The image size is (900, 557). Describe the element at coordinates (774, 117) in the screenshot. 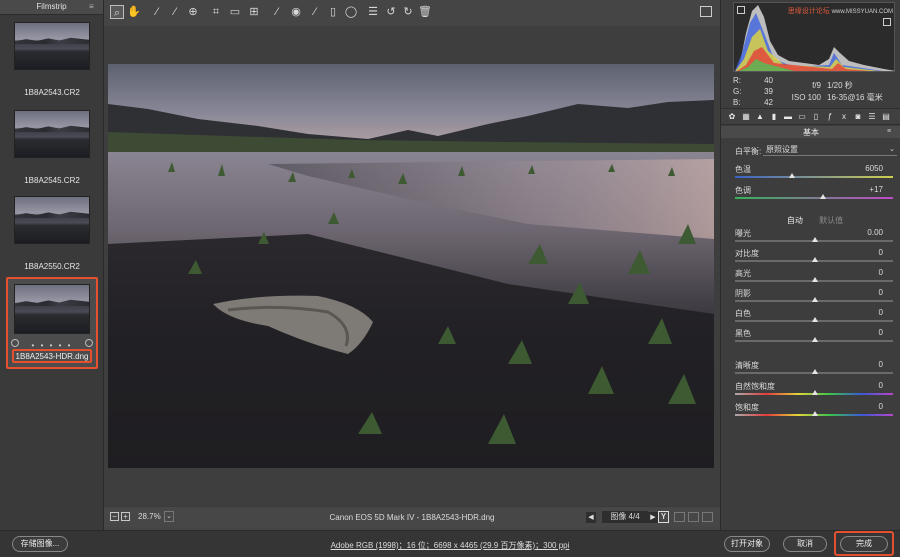

I see `tab-hsl-icon: ▮` at that location.